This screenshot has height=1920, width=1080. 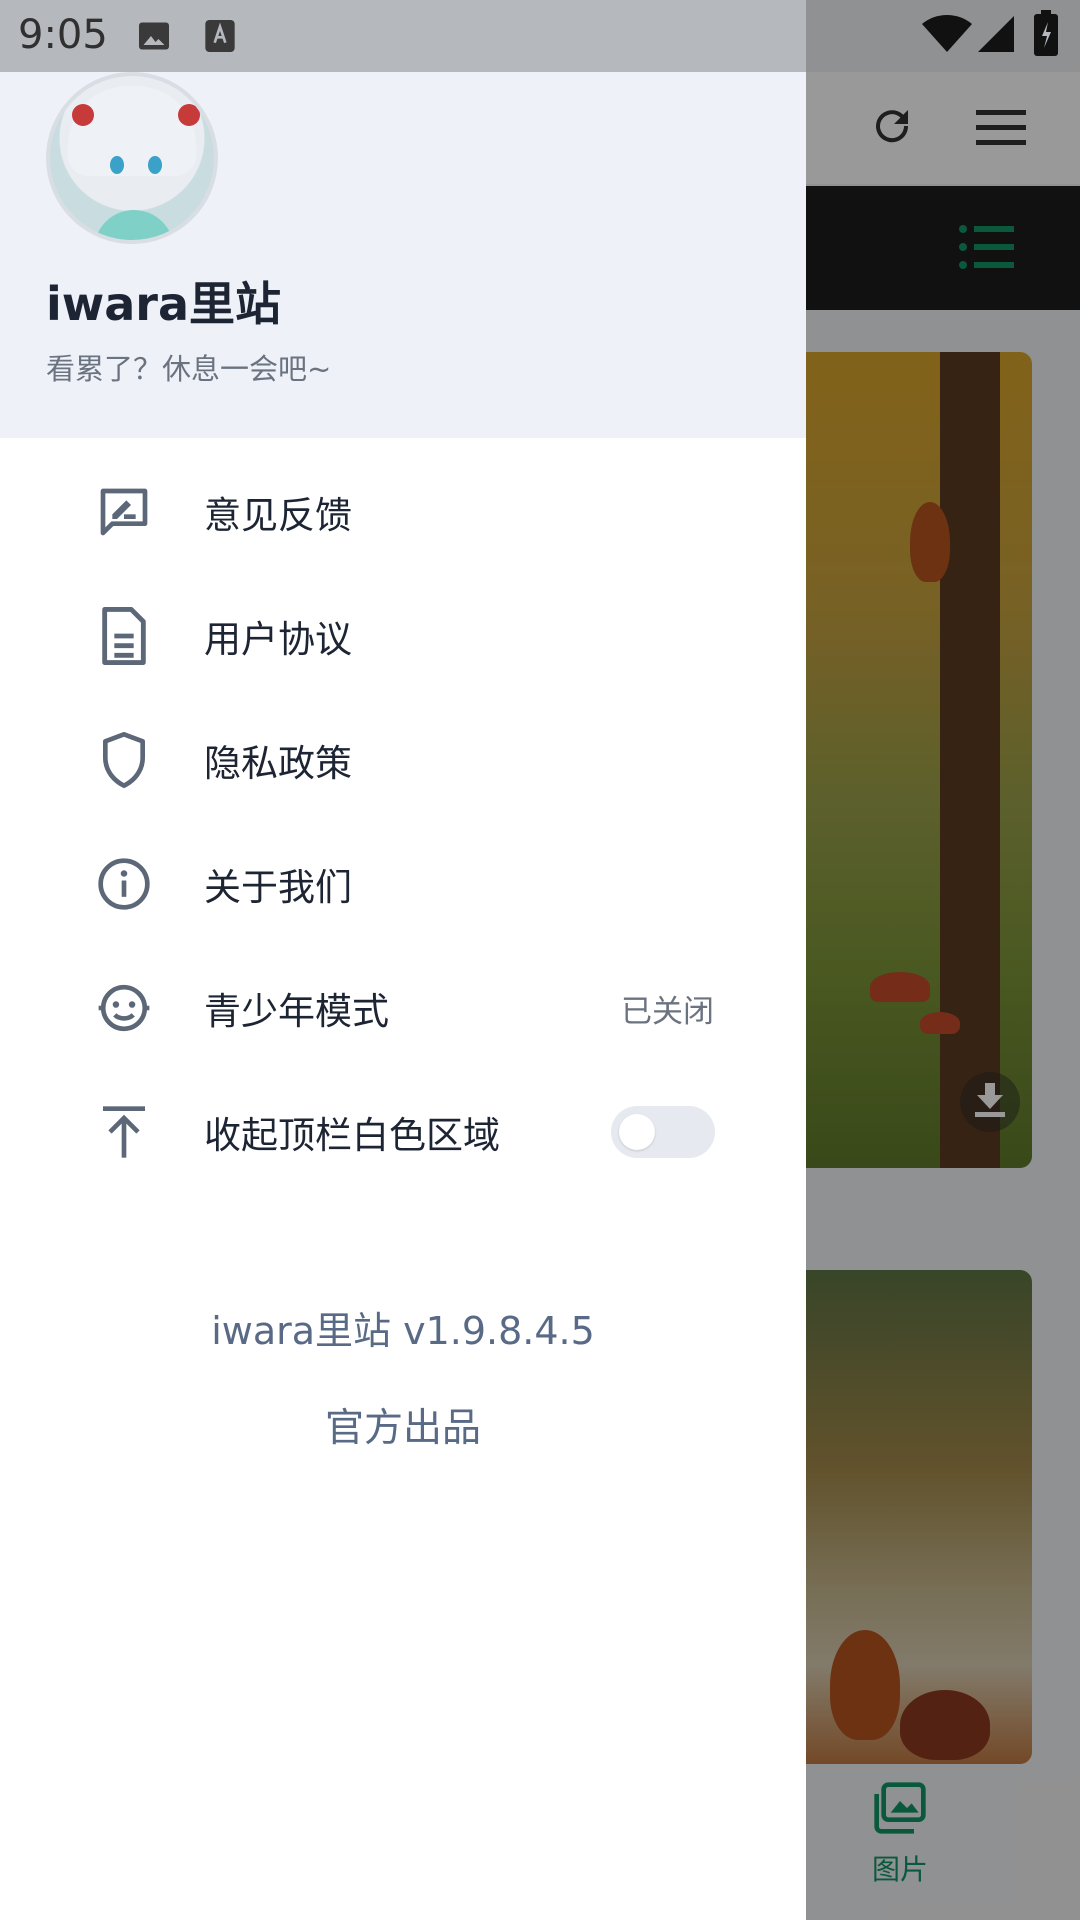 What do you see at coordinates (402, 1428) in the screenshot?
I see `official-label: 官方出品` at bounding box center [402, 1428].